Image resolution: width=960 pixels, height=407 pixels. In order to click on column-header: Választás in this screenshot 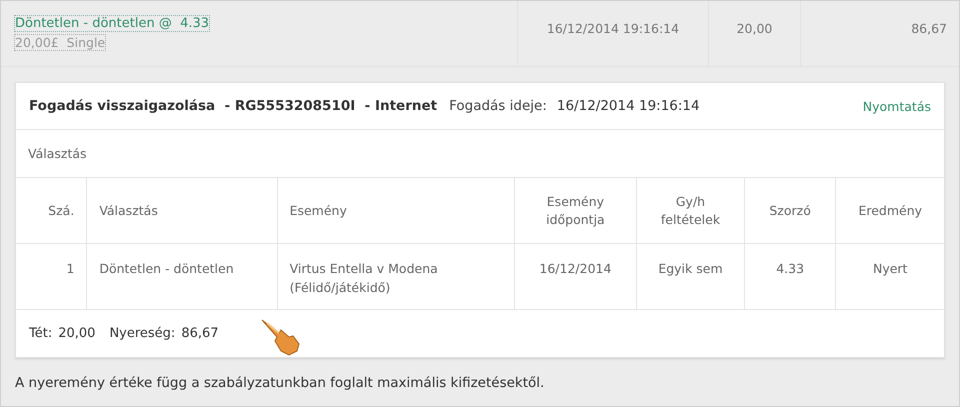, I will do `click(182, 211)`.